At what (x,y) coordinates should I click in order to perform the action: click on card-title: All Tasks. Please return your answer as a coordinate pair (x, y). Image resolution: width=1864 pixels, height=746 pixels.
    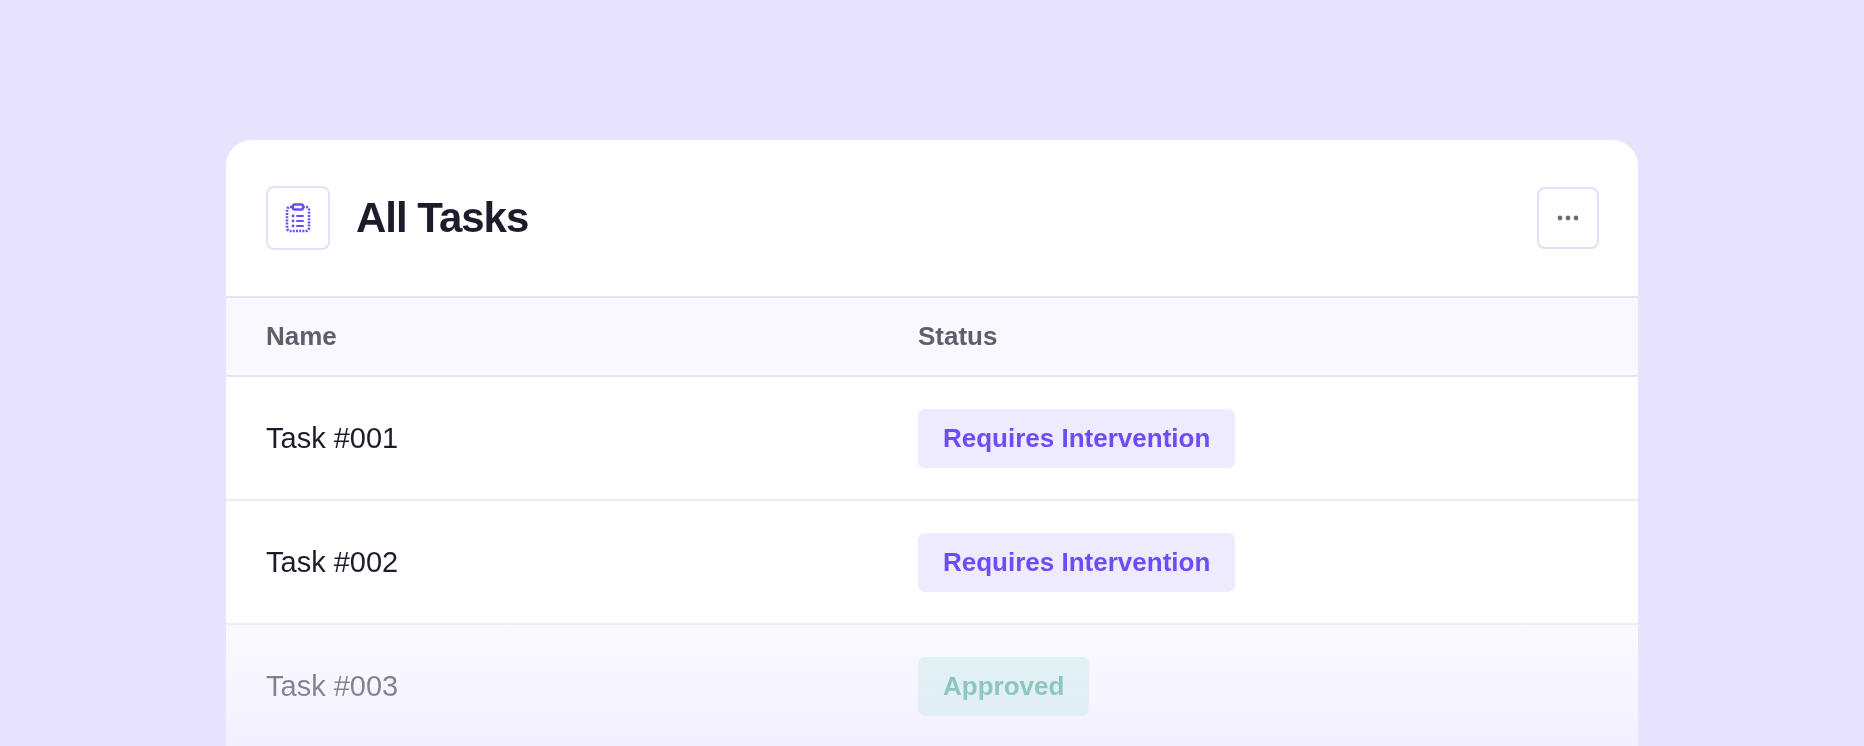
    Looking at the image, I should click on (442, 218).